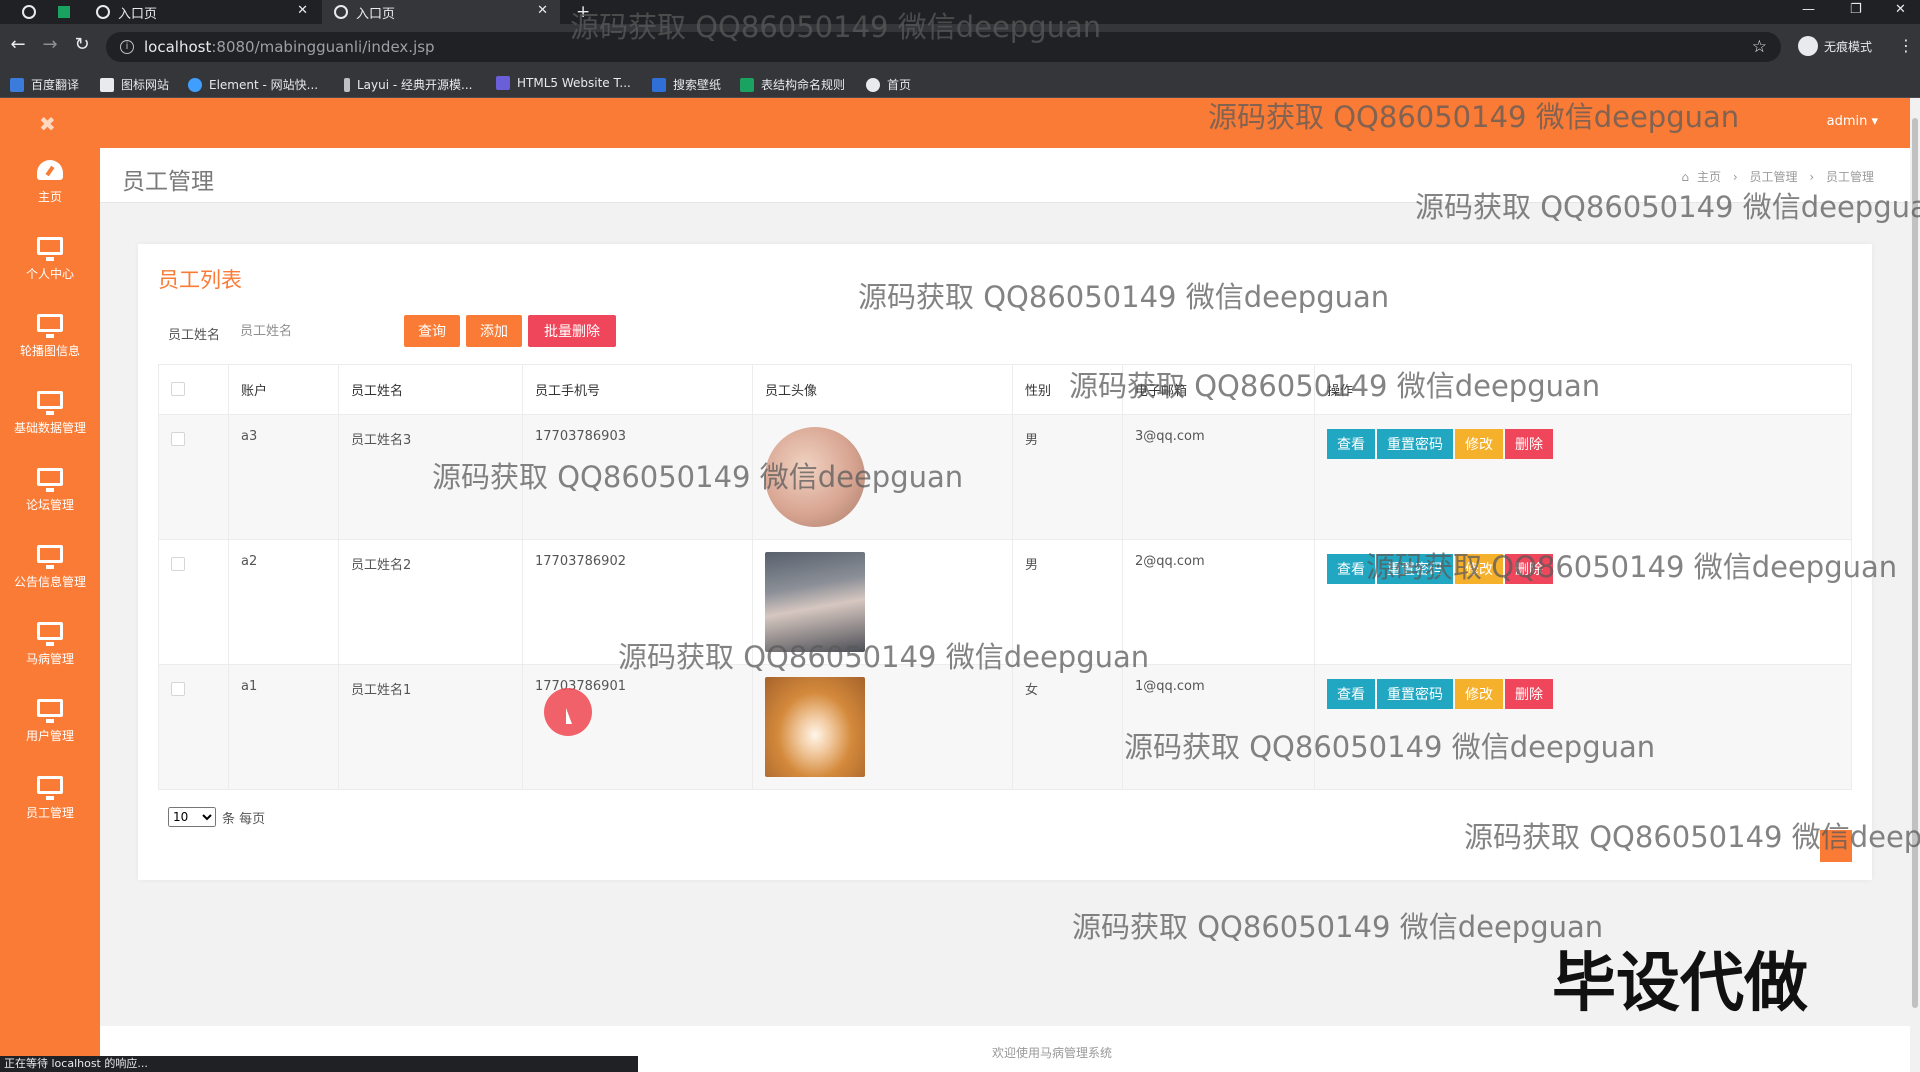 Image resolution: width=1920 pixels, height=1072 pixels. I want to click on page-title: 员工管理, so click(168, 182).